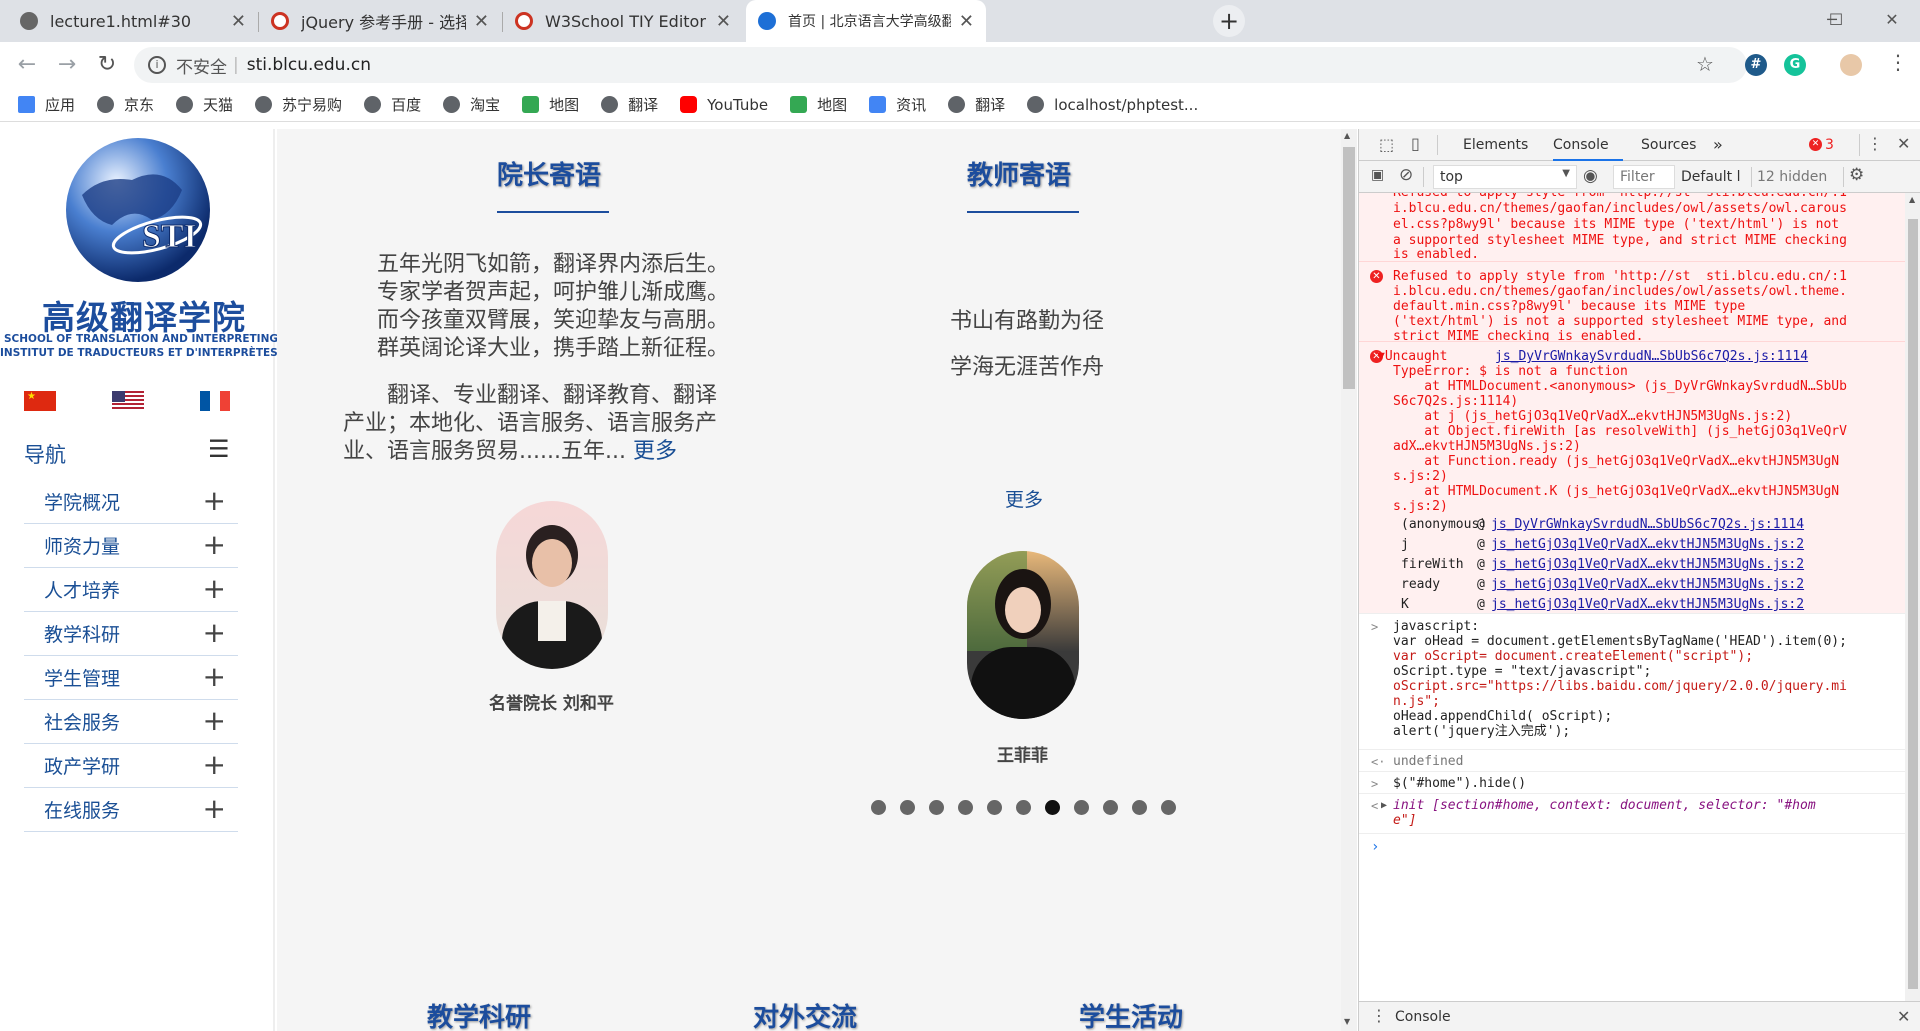  I want to click on info-icon: i, so click(157, 65).